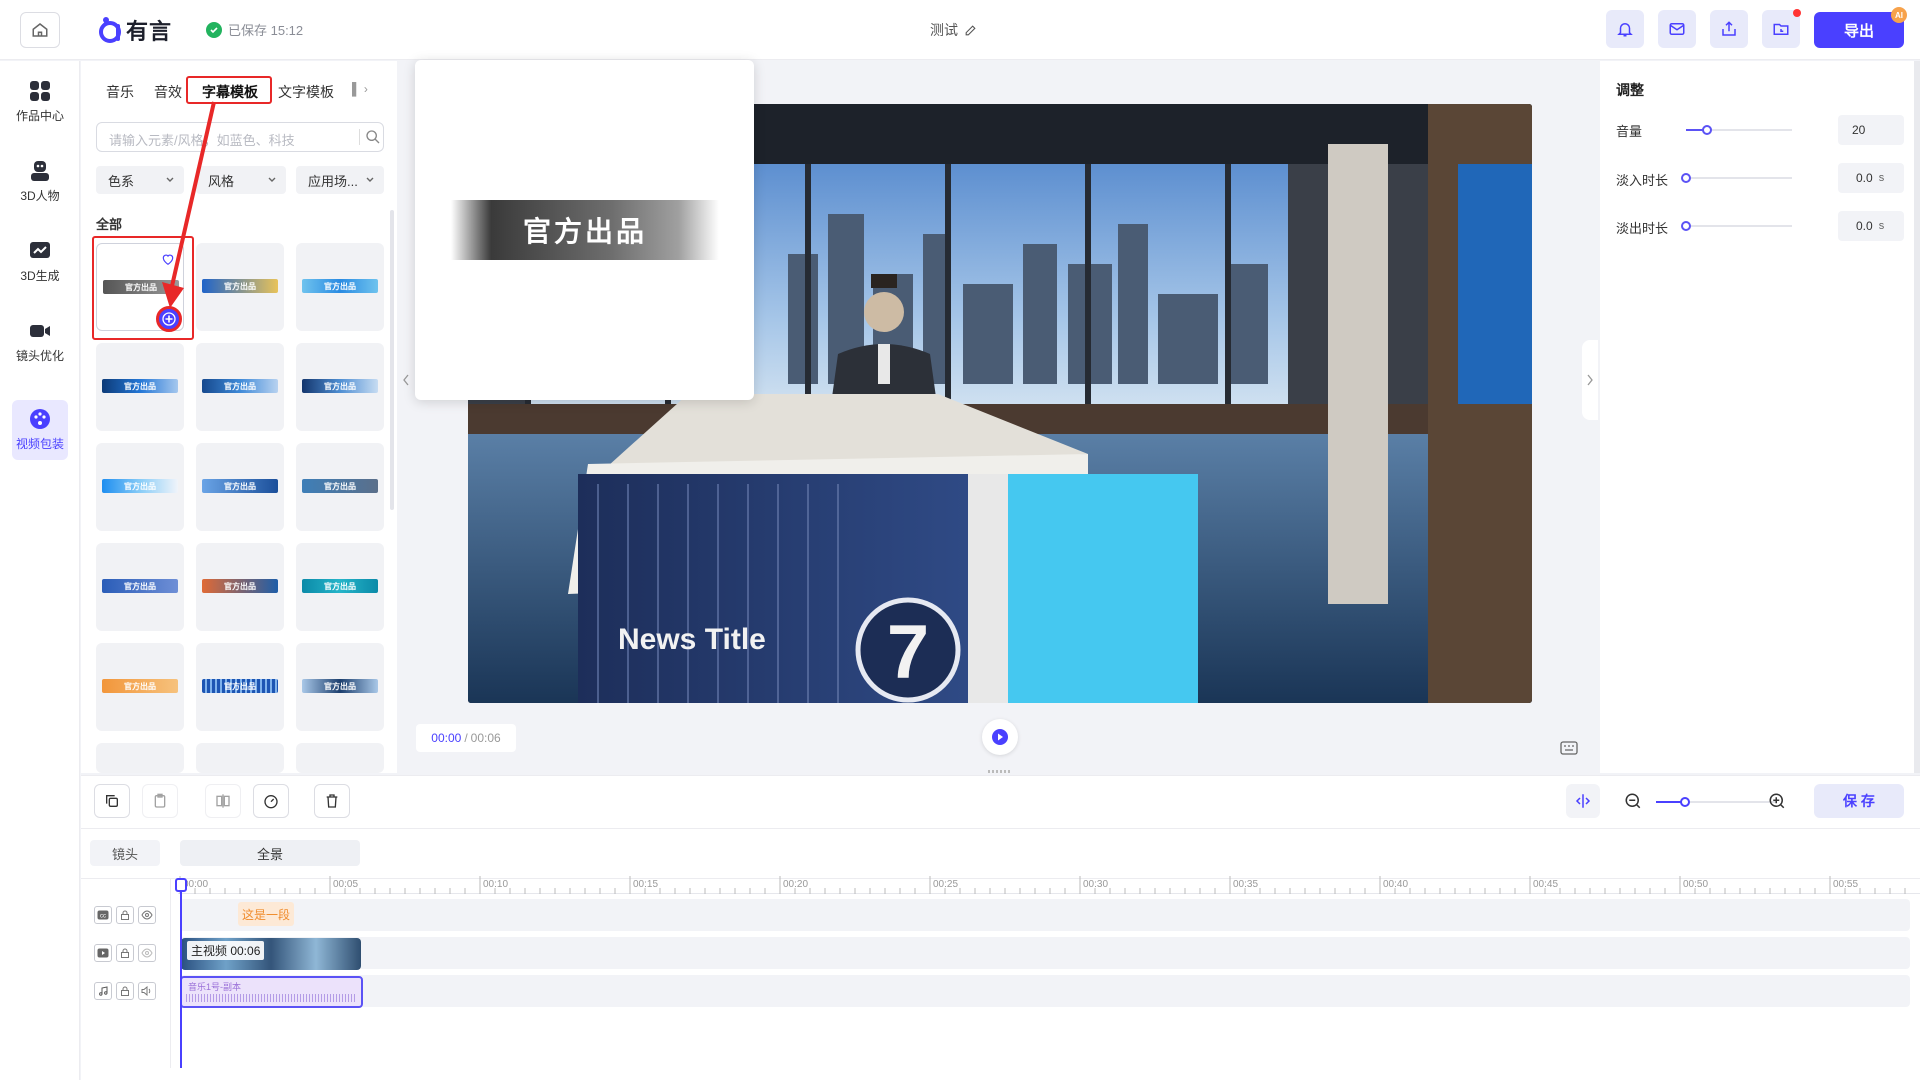 The height and width of the screenshot is (1080, 1920). What do you see at coordinates (584, 230) in the screenshot?
I see `template-preview-popup: 官方出品` at bounding box center [584, 230].